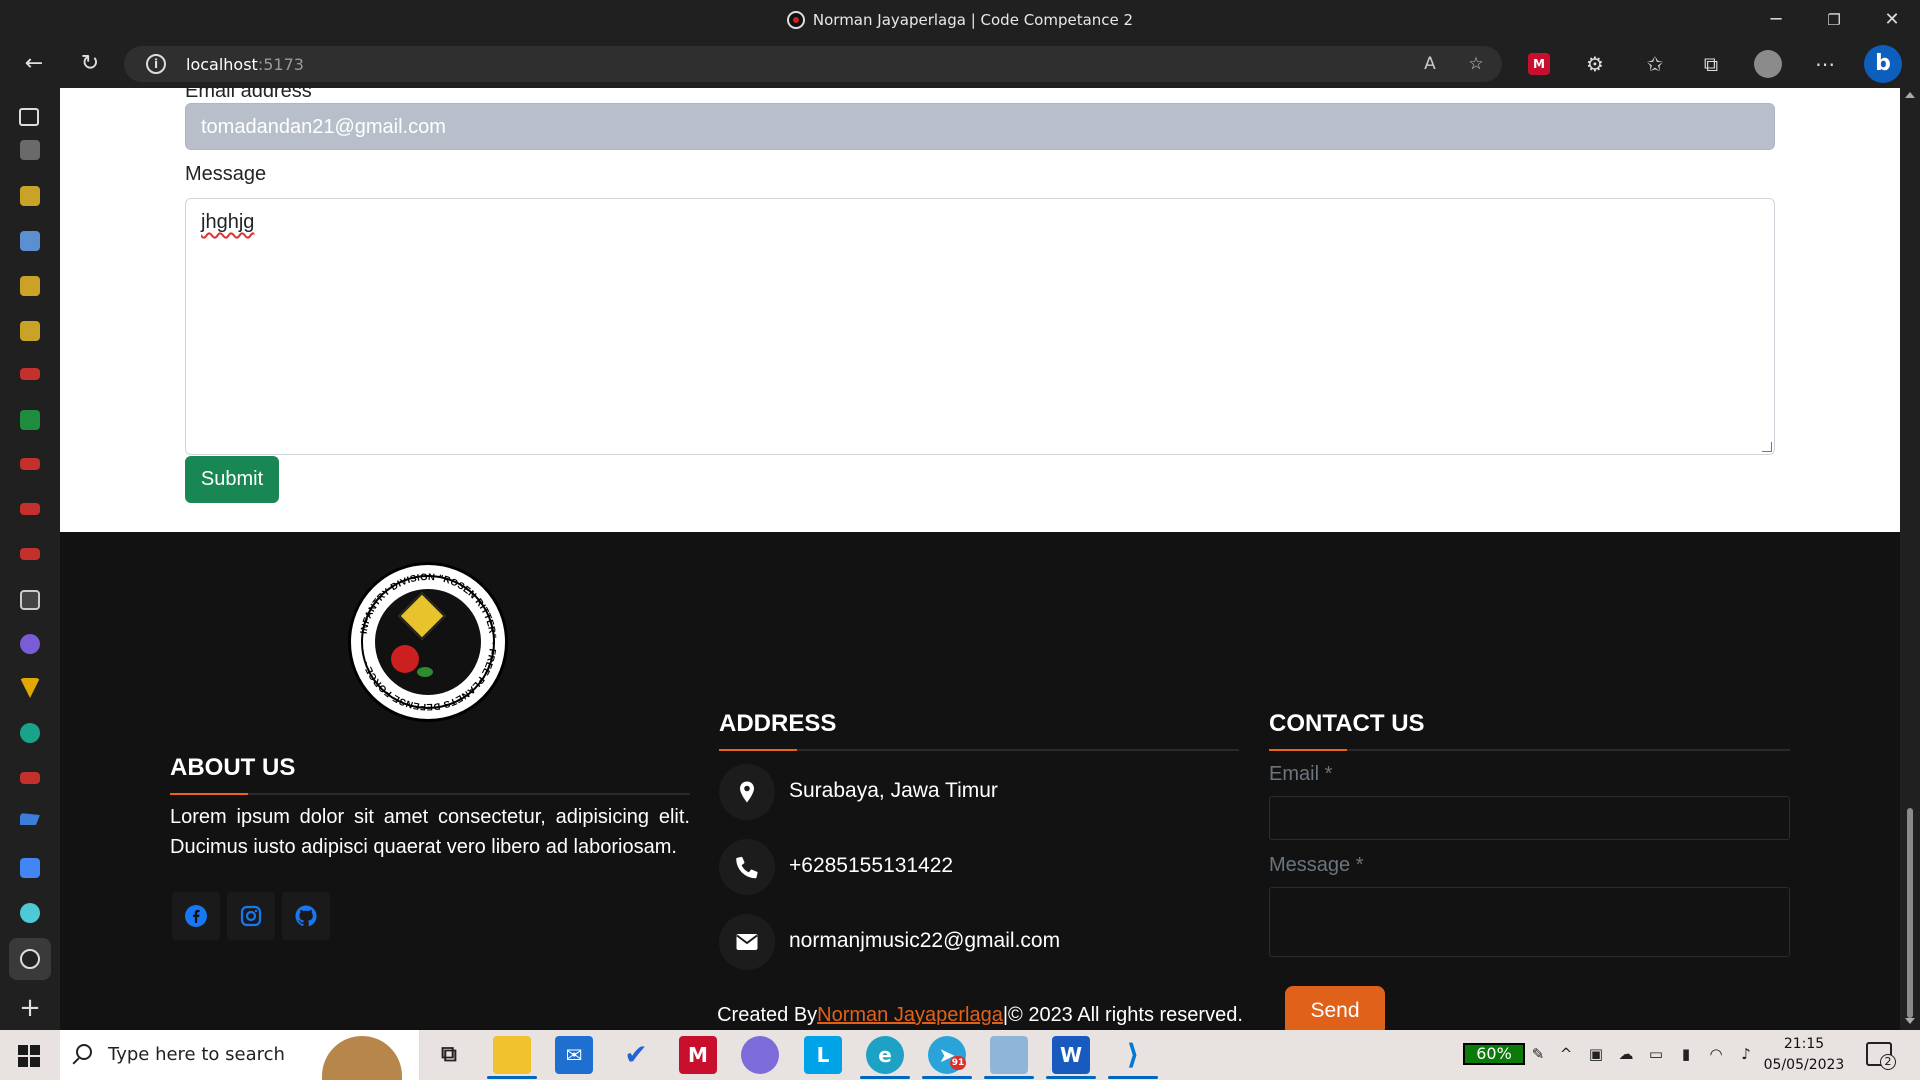  Describe the element at coordinates (1316, 865) in the screenshot. I see `contact-message-label: Message *` at that location.